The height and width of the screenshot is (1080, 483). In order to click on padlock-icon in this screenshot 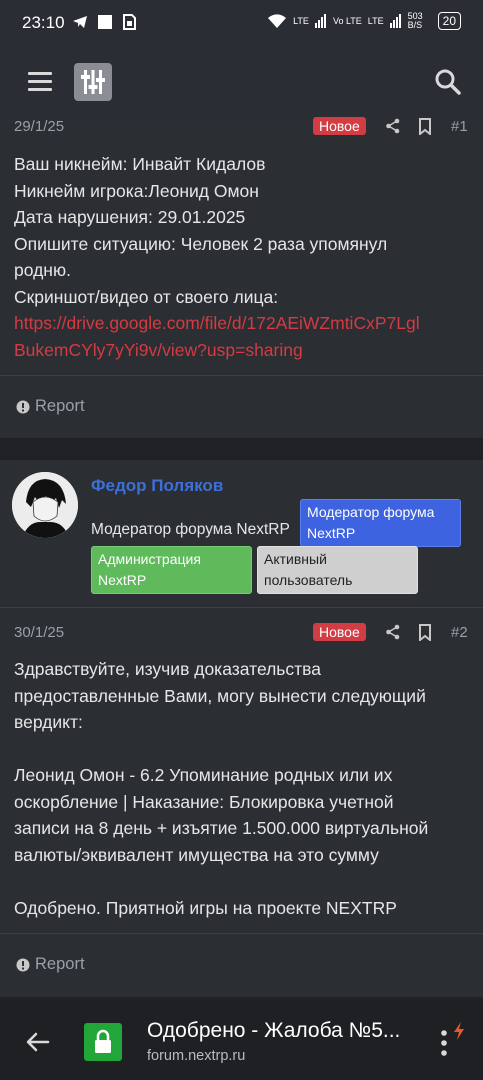, I will do `click(103, 1041)`.